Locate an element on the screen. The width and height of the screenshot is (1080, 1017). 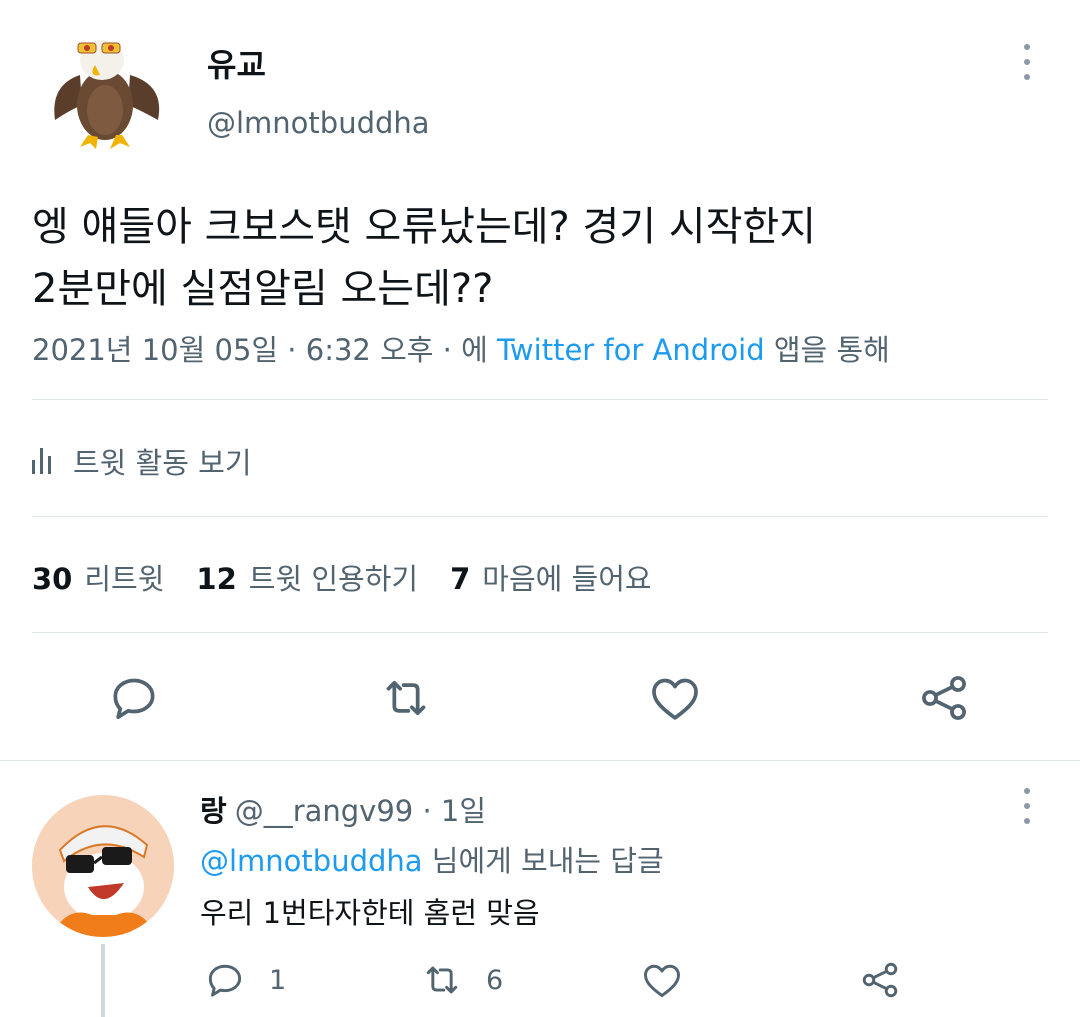
retweet-button is located at coordinates (406, 698).